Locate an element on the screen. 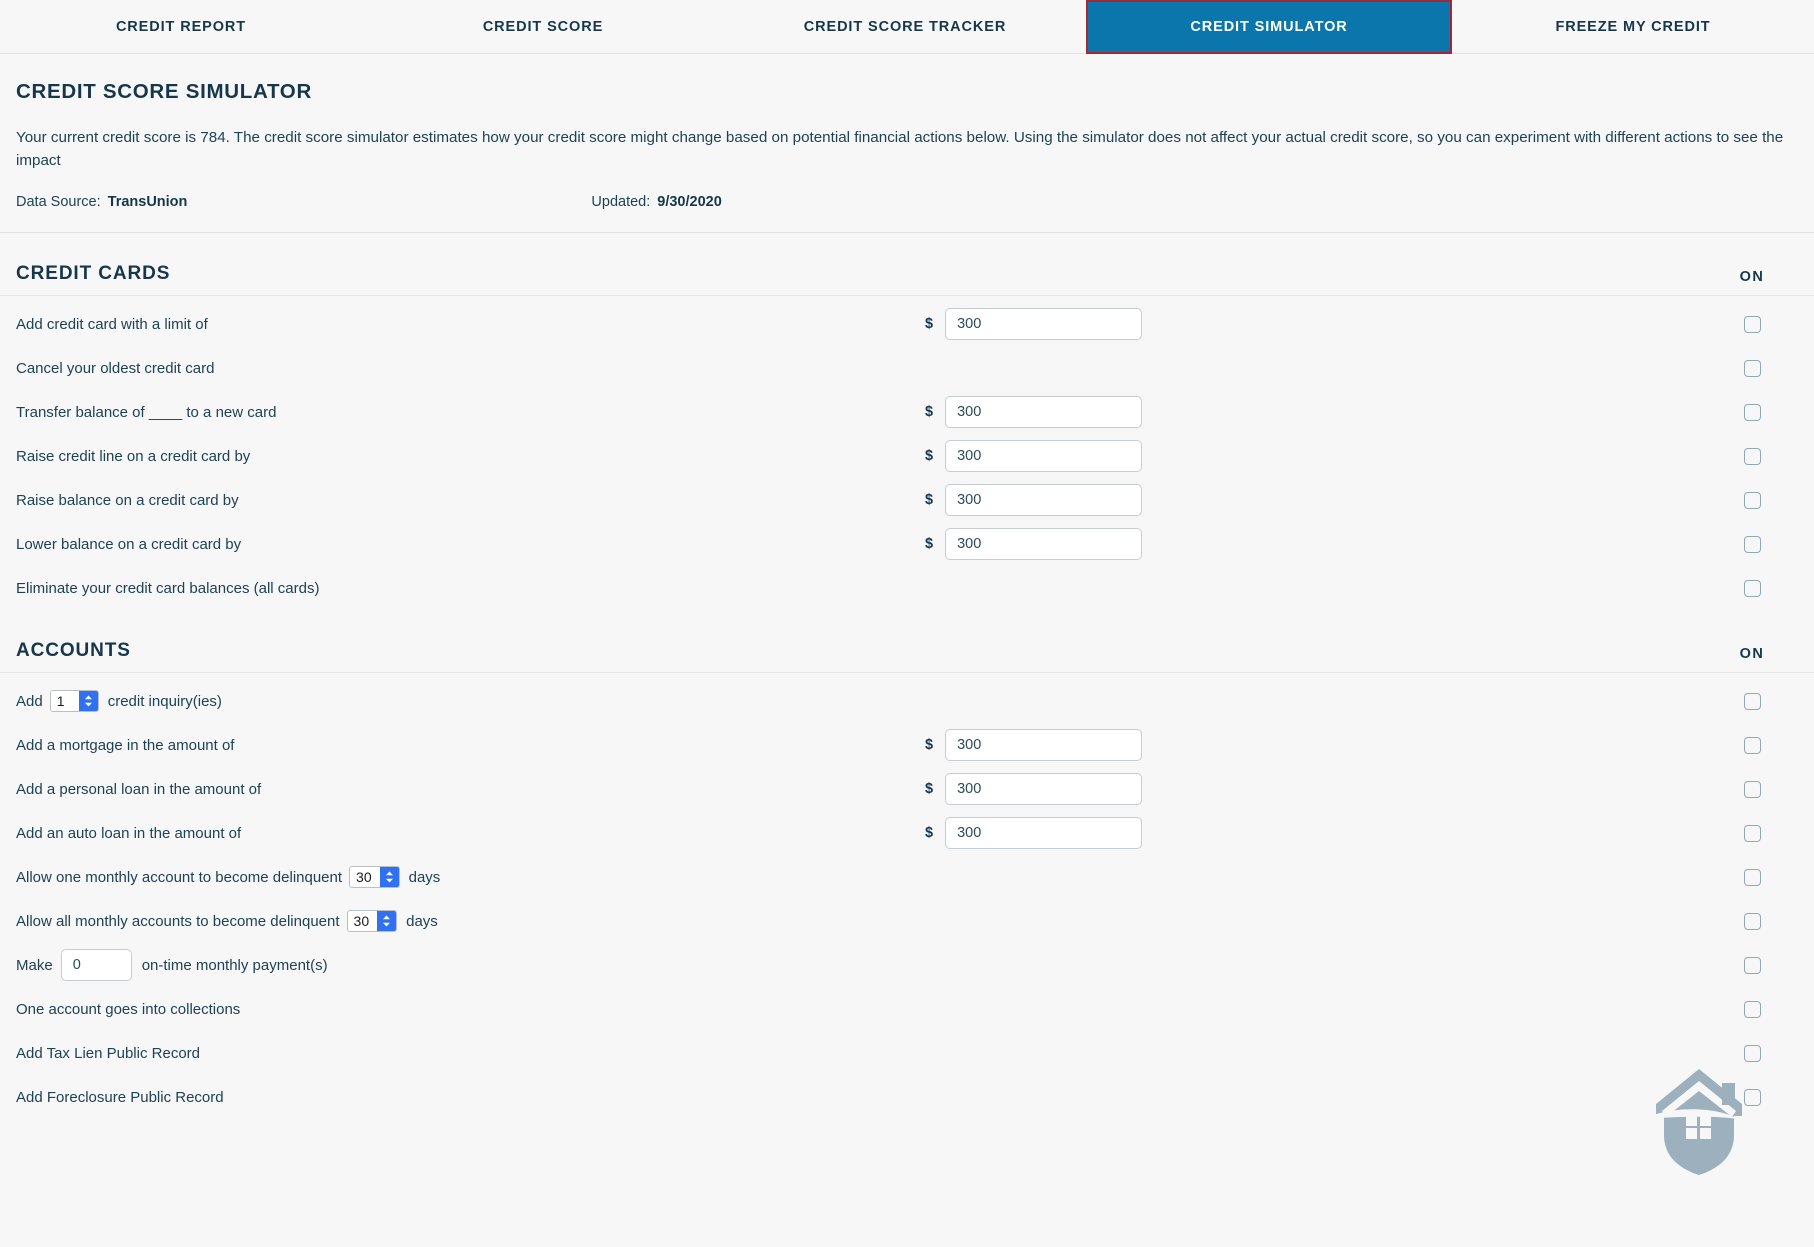 Image resolution: width=1814 pixels, height=1247 pixels. number-stepper: 1 is located at coordinates (74, 701).